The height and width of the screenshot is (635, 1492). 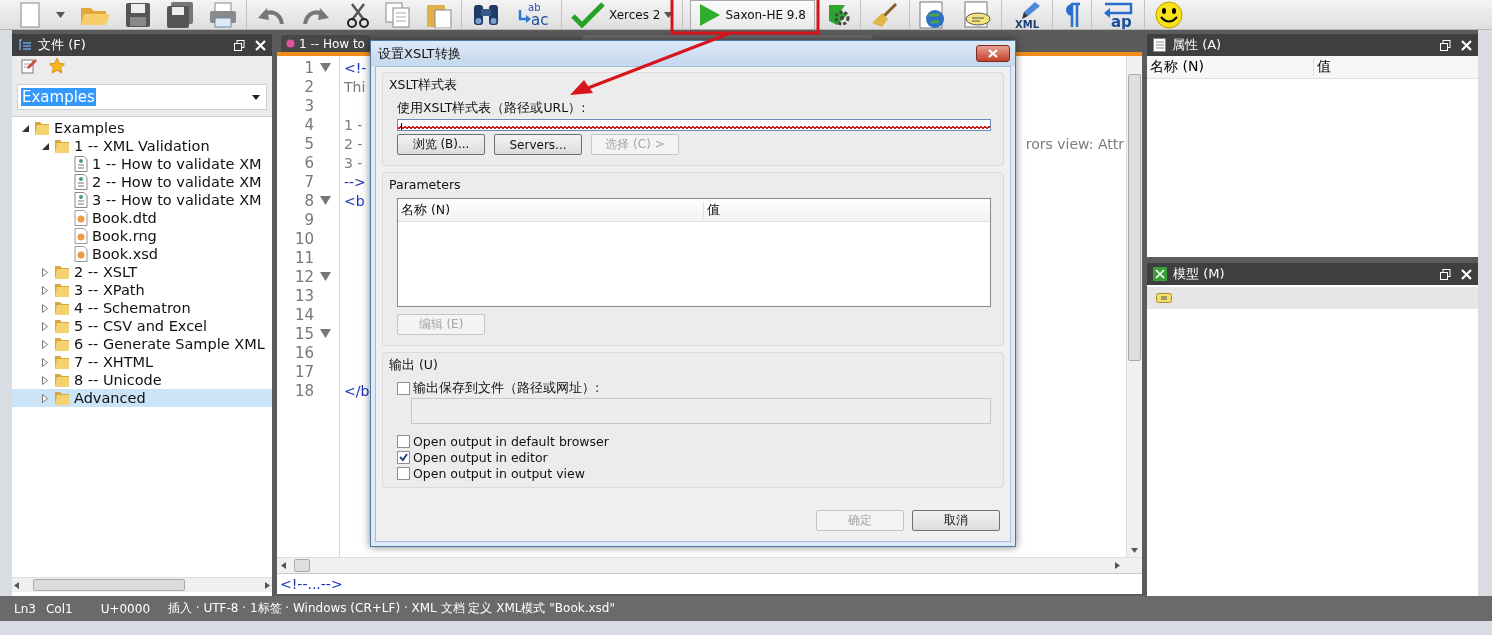 What do you see at coordinates (142, 344) in the screenshot?
I see `tree-item: 6 -- Generate Sample XML` at bounding box center [142, 344].